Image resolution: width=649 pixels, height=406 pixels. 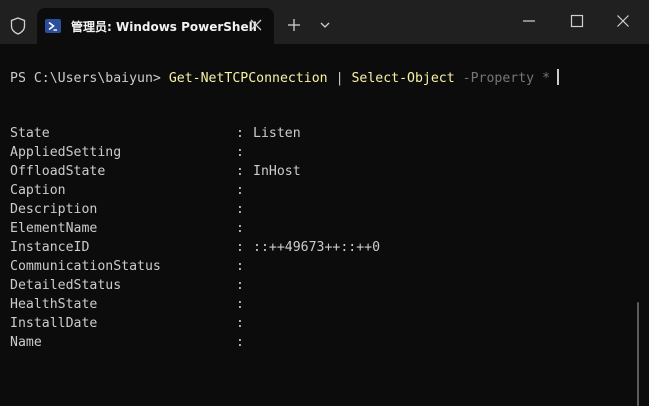 I want to click on new-tab-plus-icon, so click(x=294, y=25).